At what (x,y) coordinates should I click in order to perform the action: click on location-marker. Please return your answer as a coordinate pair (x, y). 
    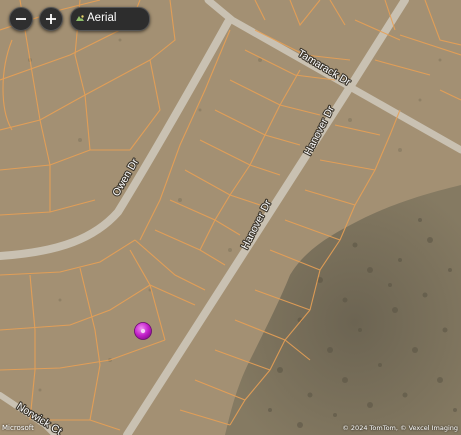
    Looking at the image, I should click on (143, 331).